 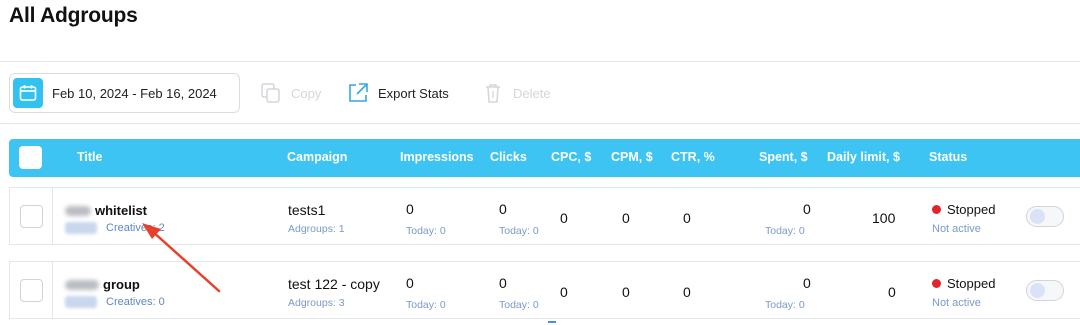 I want to click on date-range-picker: Feb 10, 2024 - Feb 16, 2024, so click(x=124, y=93).